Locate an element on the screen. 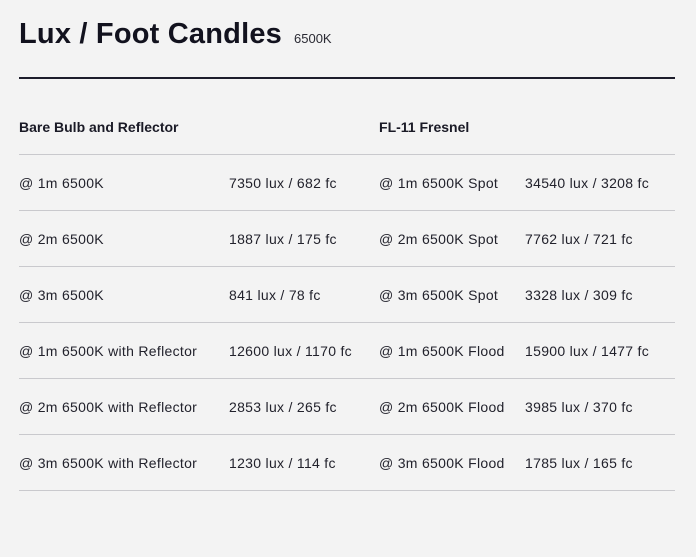 Image resolution: width=696 pixels, height=557 pixels. fresnel-distance-label: @ 1m 6500K Flood is located at coordinates (452, 350).